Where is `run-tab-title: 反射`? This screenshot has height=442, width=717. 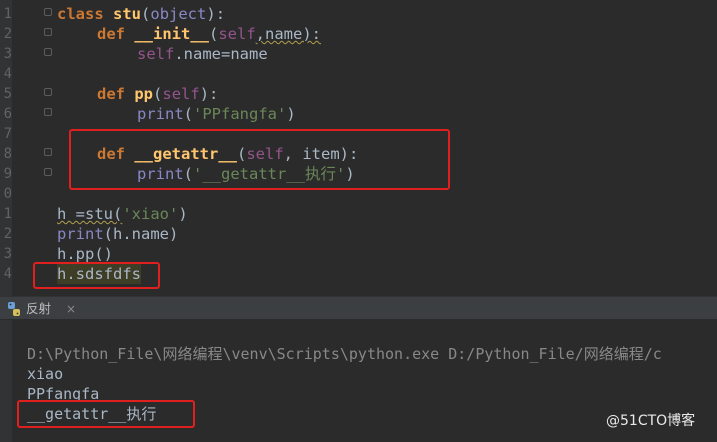
run-tab-title: 反射 is located at coordinates (38, 309).